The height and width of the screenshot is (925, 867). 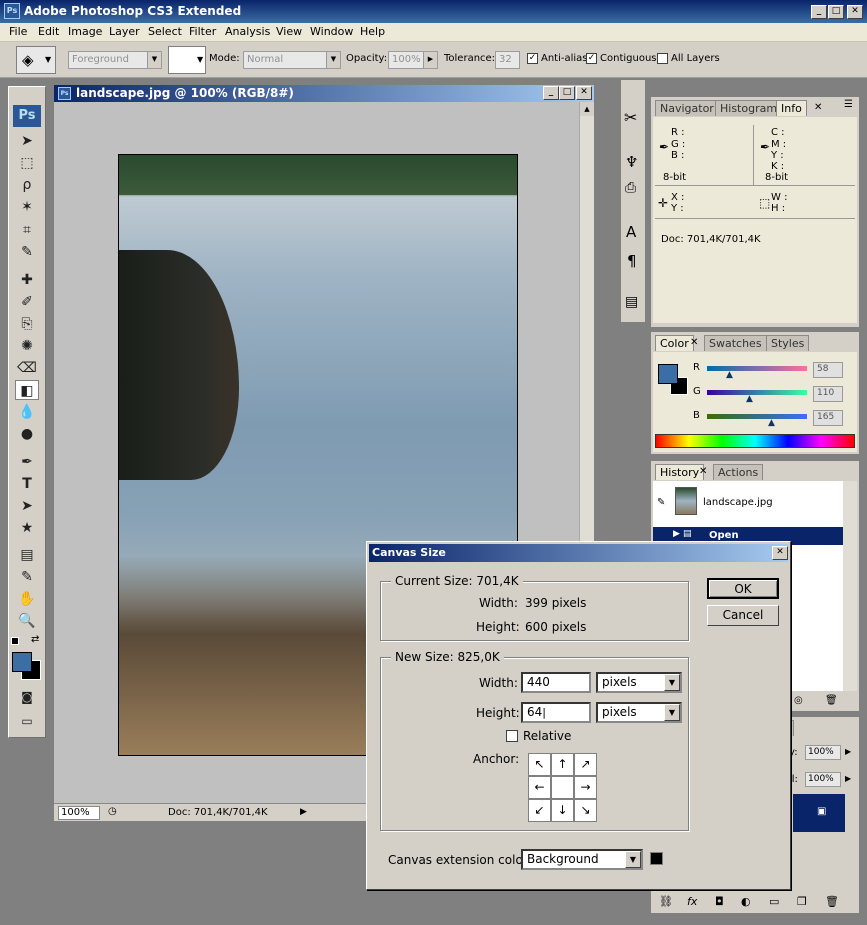 What do you see at coordinates (850, 586) in the screenshot?
I see `history-scrollbar` at bounding box center [850, 586].